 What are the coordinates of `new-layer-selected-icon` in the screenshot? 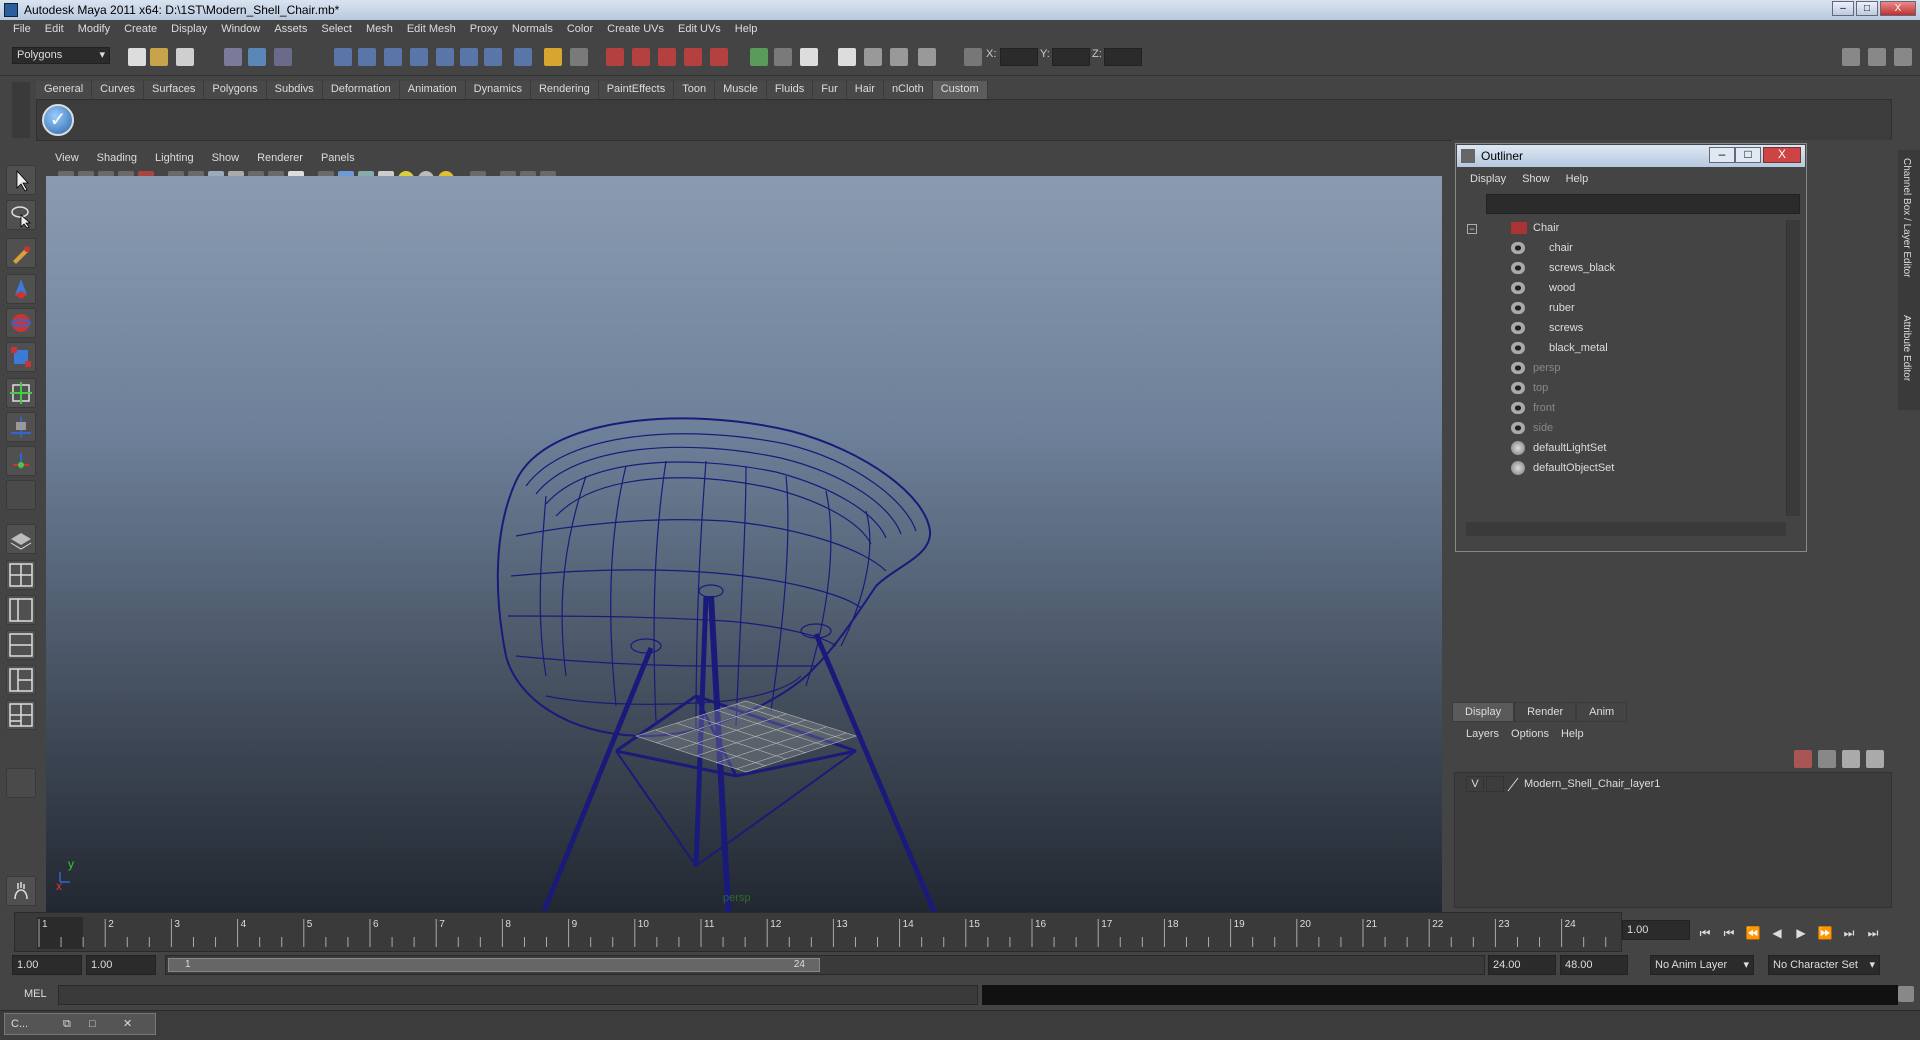 It's located at (1875, 759).